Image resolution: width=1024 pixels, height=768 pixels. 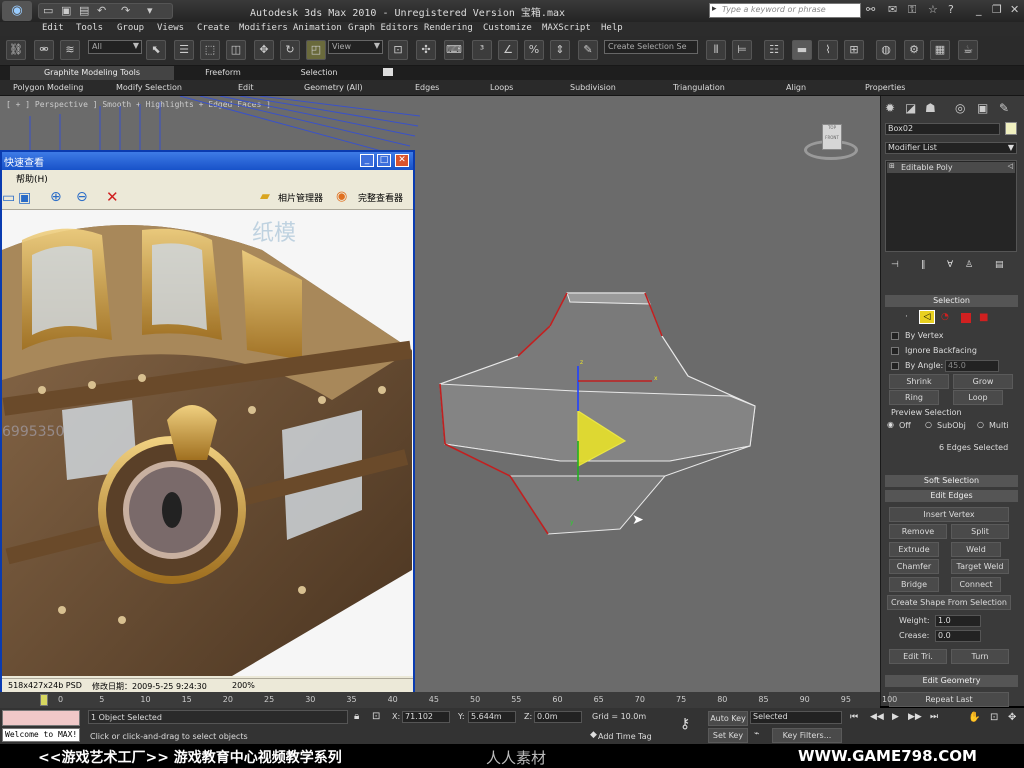 What do you see at coordinates (895, 717) in the screenshot?
I see `play-icon: ▶` at bounding box center [895, 717].